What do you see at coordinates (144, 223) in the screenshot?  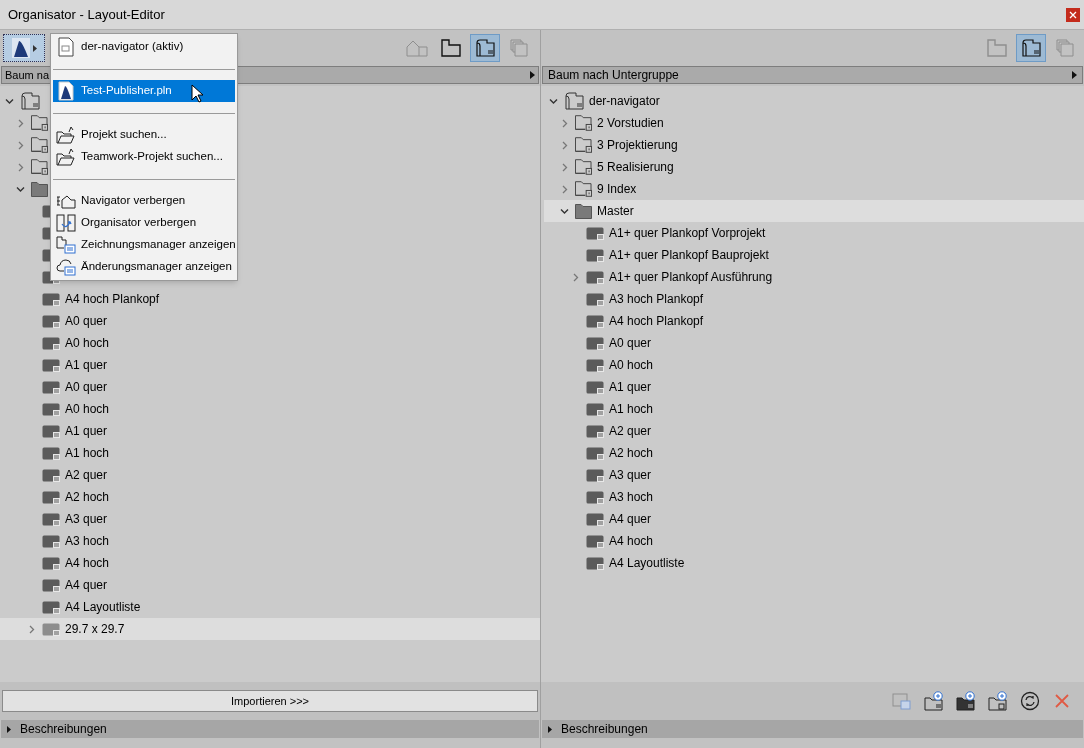 I see `menu-item: Organisator verbergen` at bounding box center [144, 223].